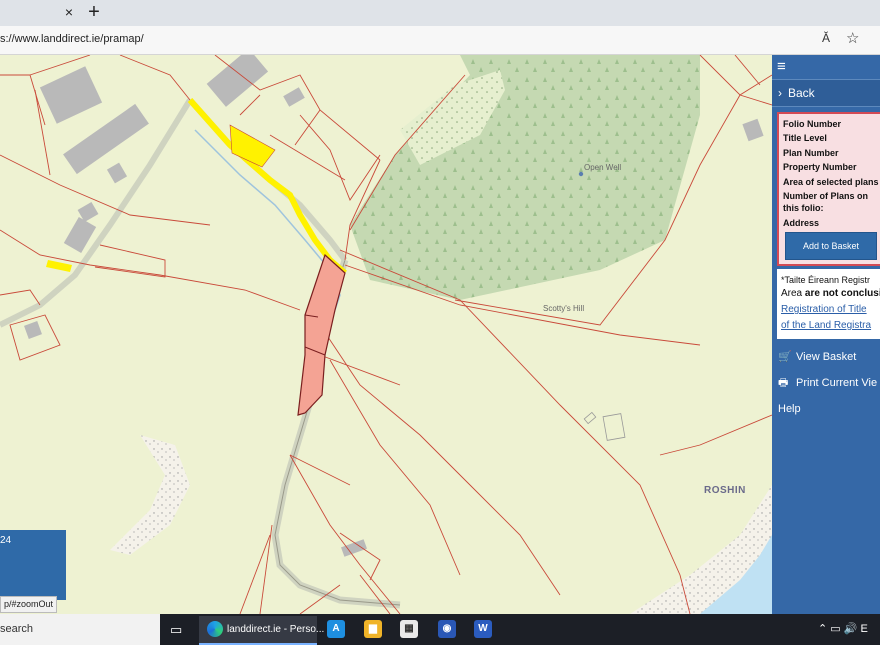 Image resolution: width=880 pixels, height=645 pixels. I want to click on notice-line-1: *Tailte Éireann Registr, so click(826, 280).